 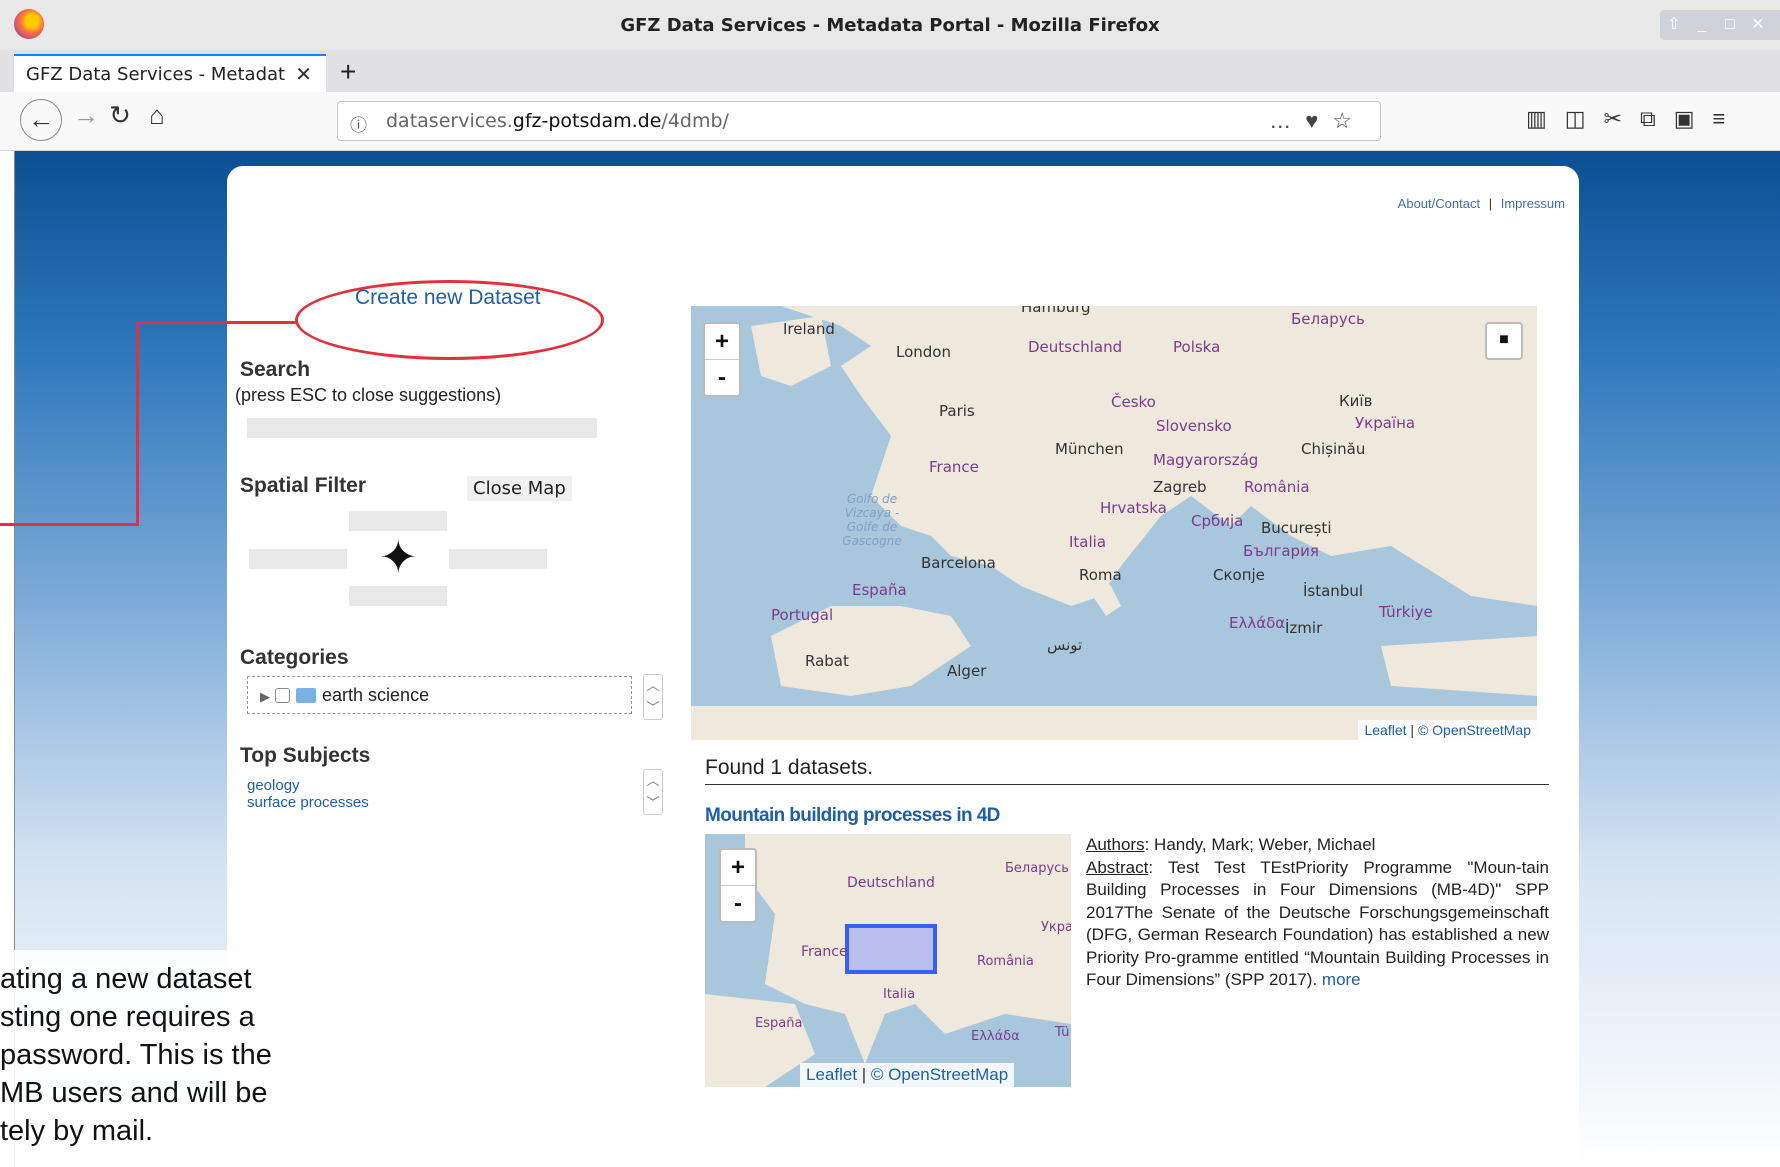 I want to click on map-label: Chișinău, so click(x=1333, y=449).